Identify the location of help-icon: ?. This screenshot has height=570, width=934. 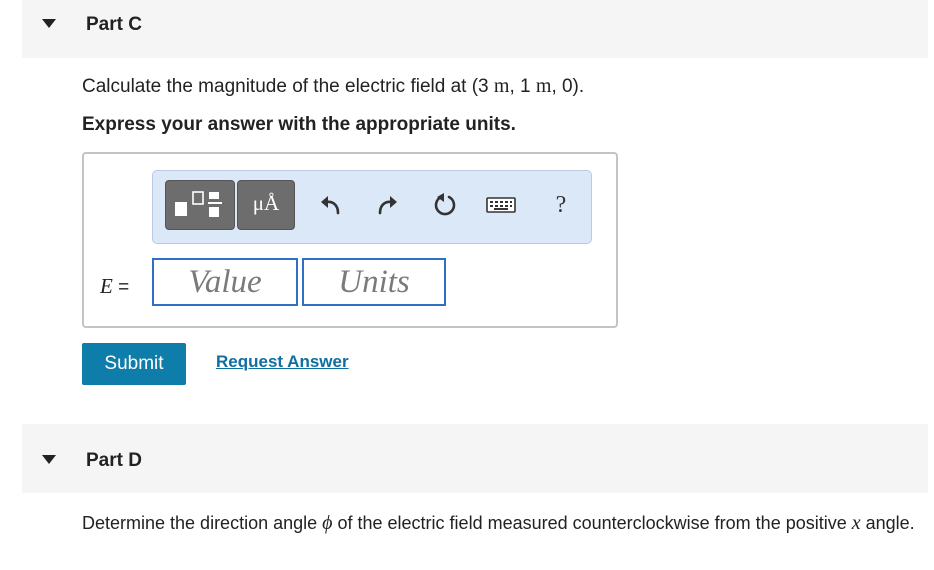
(561, 204).